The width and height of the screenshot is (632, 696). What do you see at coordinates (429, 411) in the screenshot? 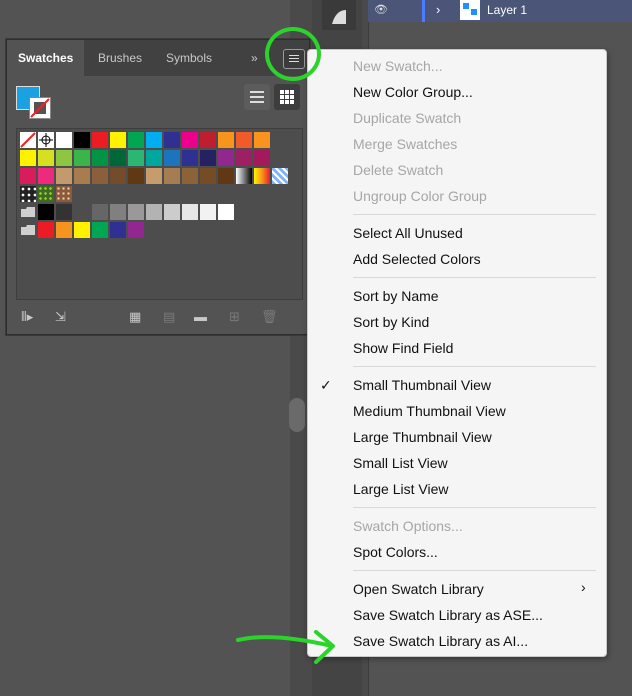
I see `menu-item-medium-thumbnail-view: Medium Thumbnail View` at bounding box center [429, 411].